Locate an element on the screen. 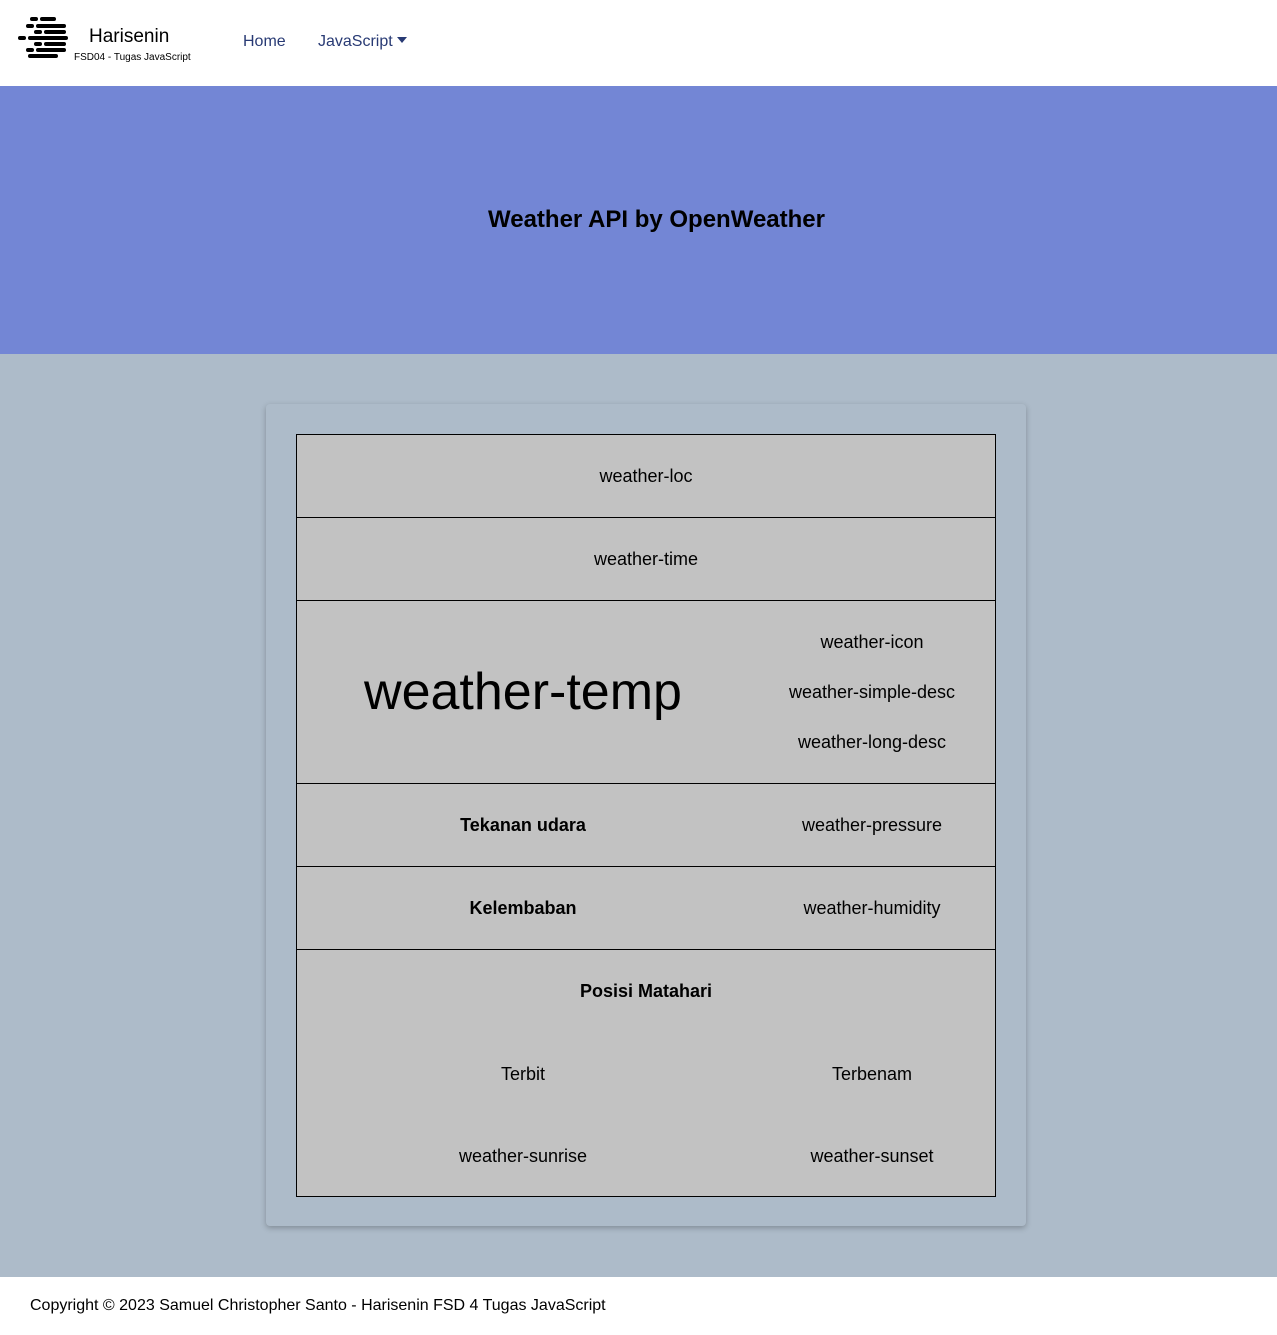 The height and width of the screenshot is (1335, 1277). humidity-label: Kelembaban is located at coordinates (523, 907).